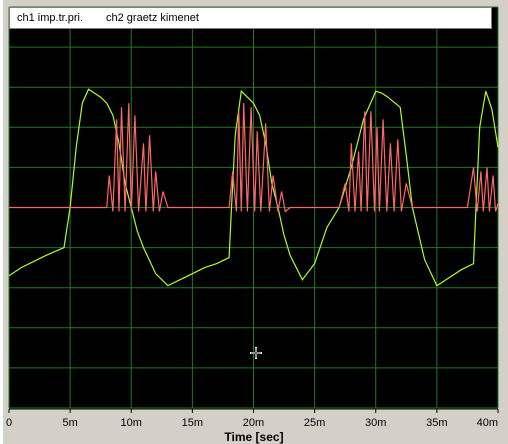  I want to click on x-tick-label: 15m, so click(192, 423).